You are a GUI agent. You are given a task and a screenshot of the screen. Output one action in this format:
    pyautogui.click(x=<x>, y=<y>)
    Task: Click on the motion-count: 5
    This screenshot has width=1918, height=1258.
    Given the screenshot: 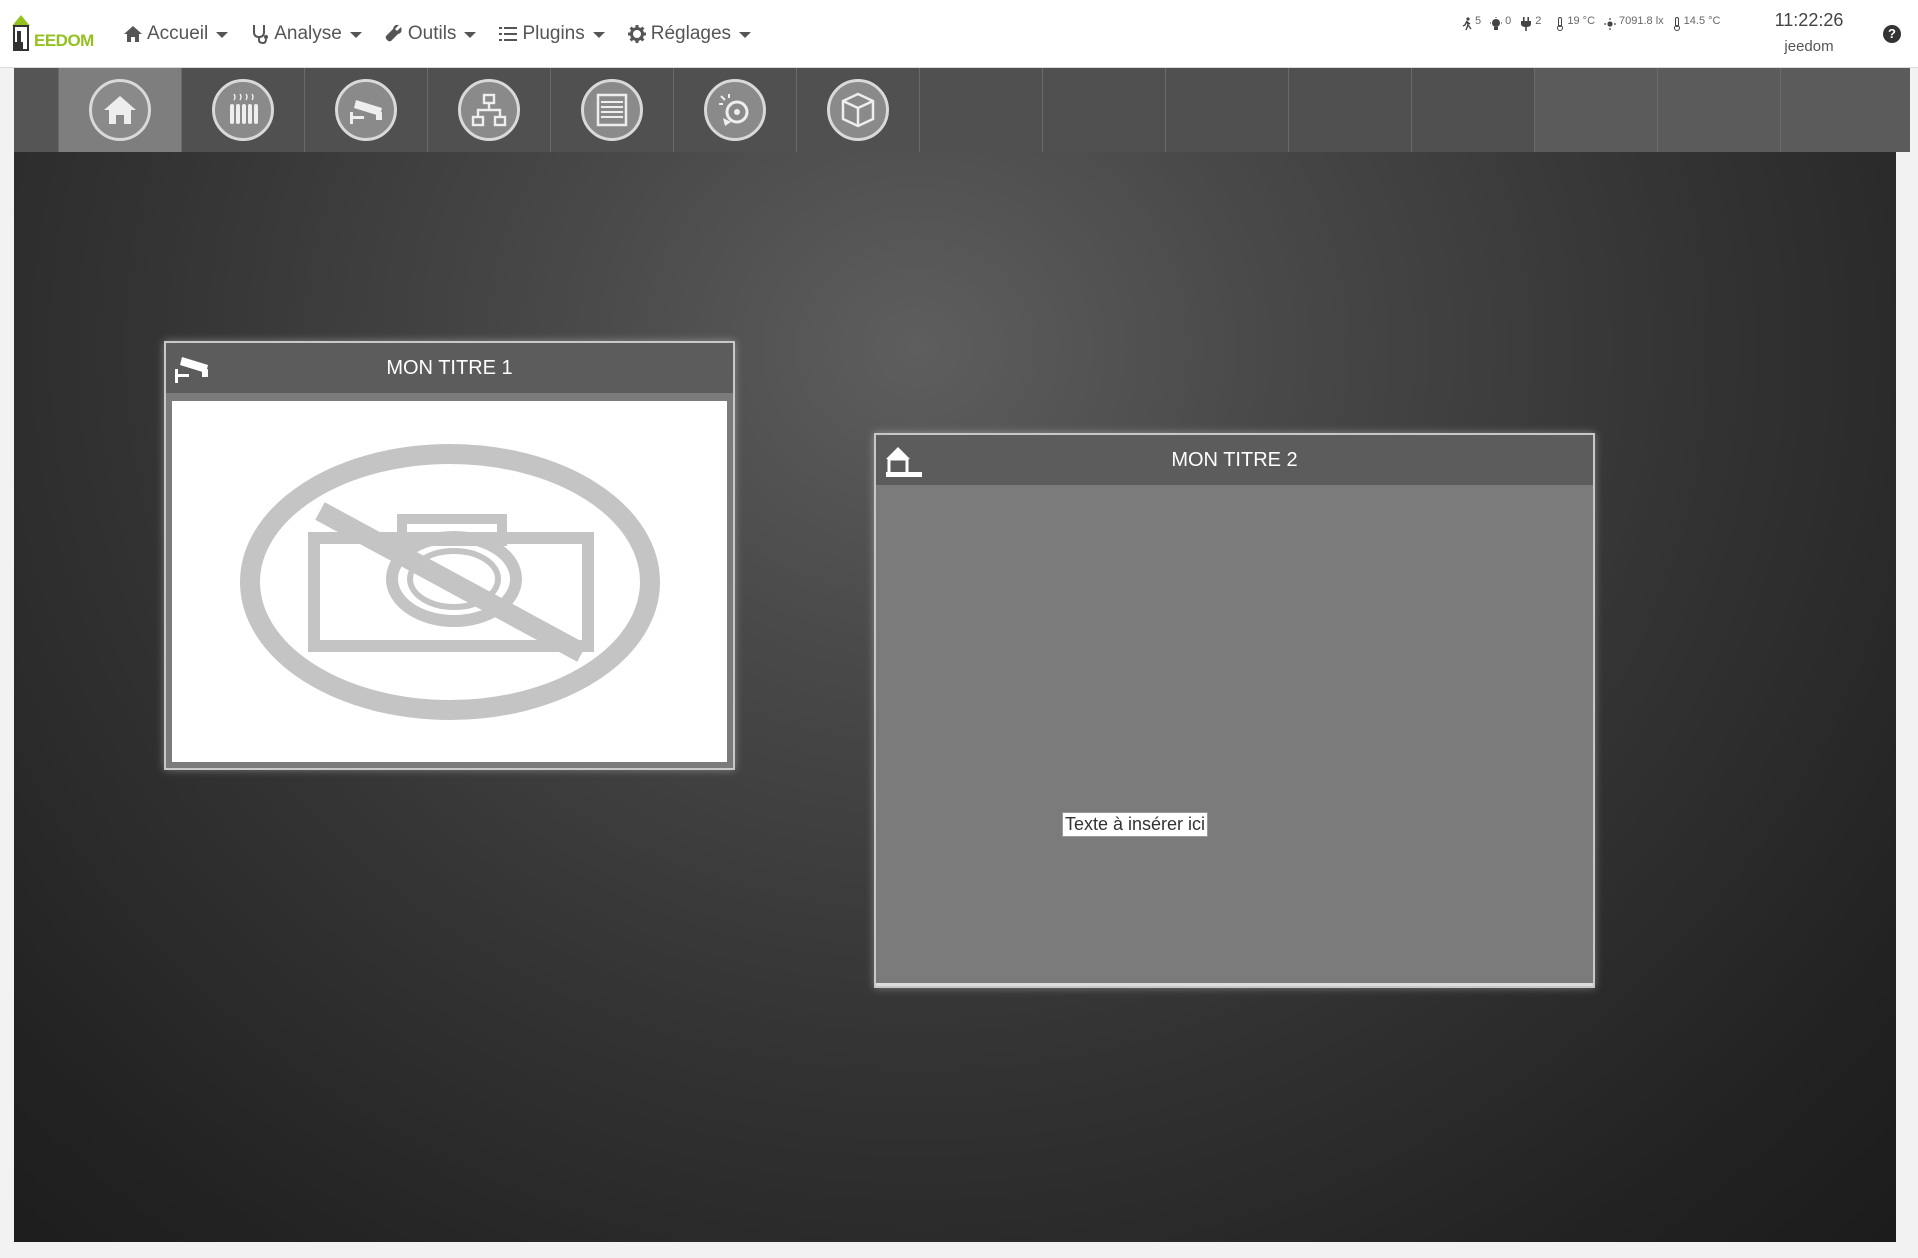 What is the action you would take?
    pyautogui.click(x=1478, y=21)
    